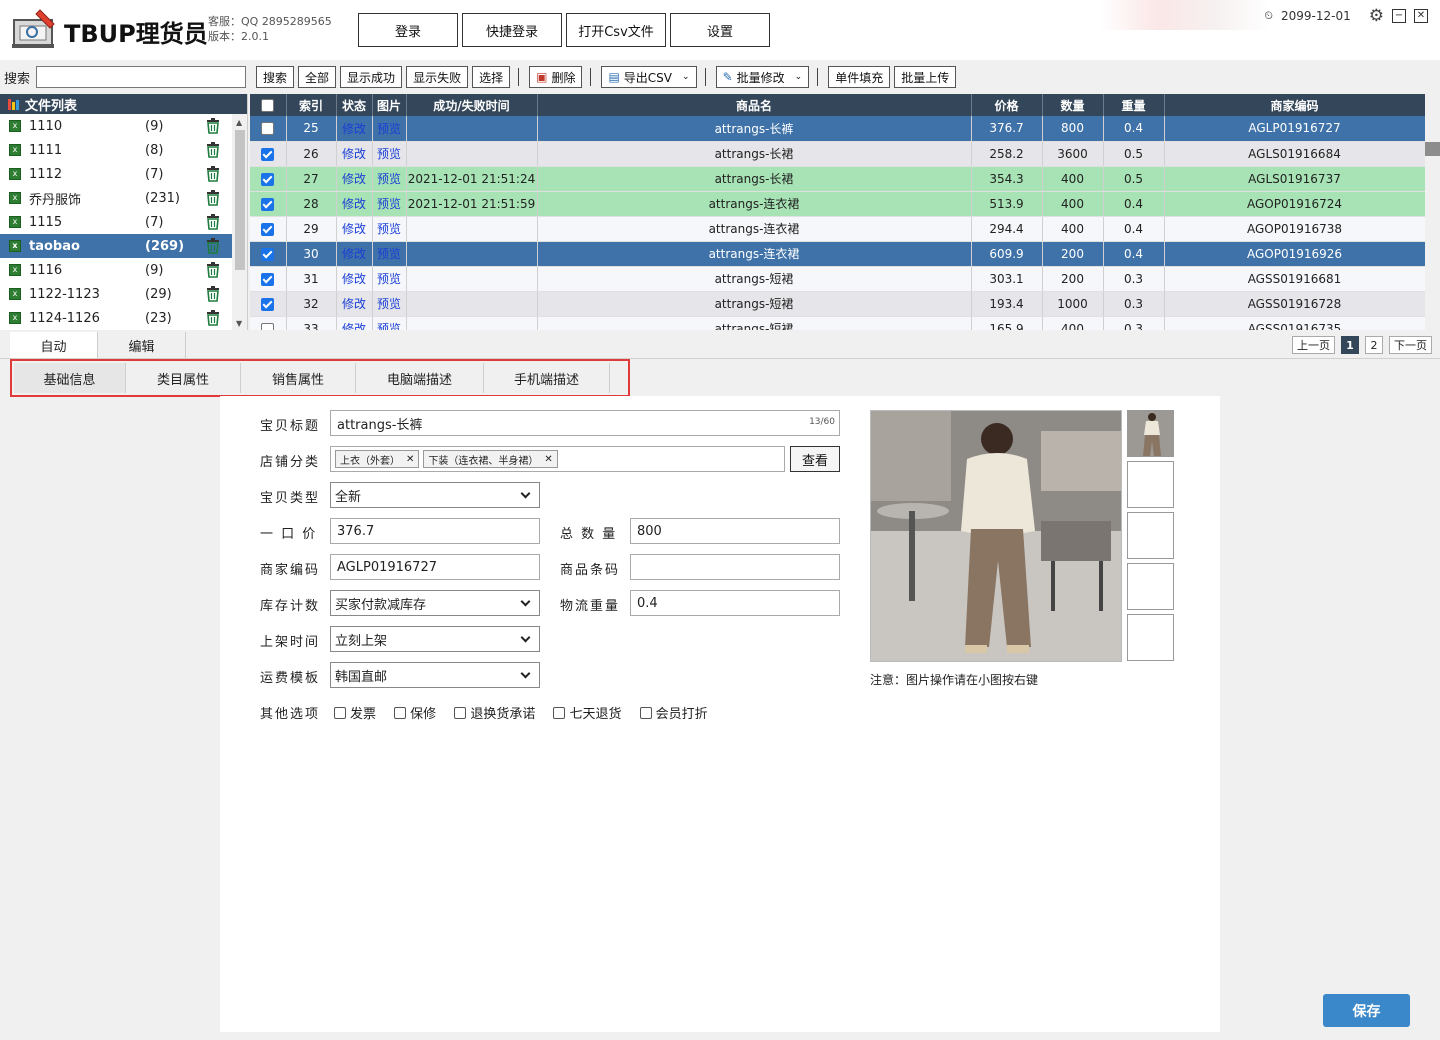  I want to click on col-quantity: 数量, so click(1073, 105).